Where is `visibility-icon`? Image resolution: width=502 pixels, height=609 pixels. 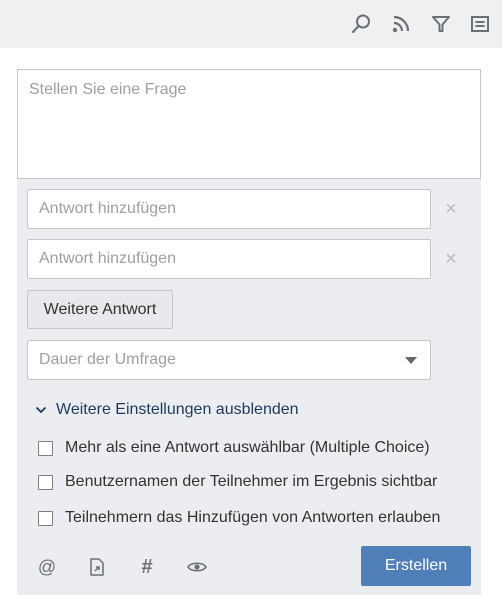 visibility-icon is located at coordinates (197, 567).